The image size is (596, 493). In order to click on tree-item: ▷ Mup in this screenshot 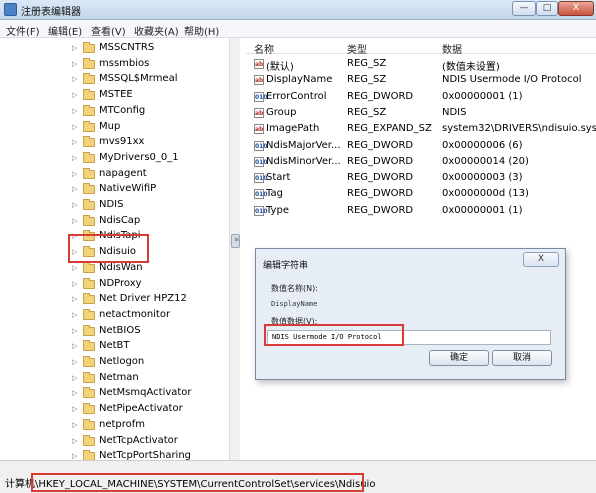, I will do `click(115, 128)`.